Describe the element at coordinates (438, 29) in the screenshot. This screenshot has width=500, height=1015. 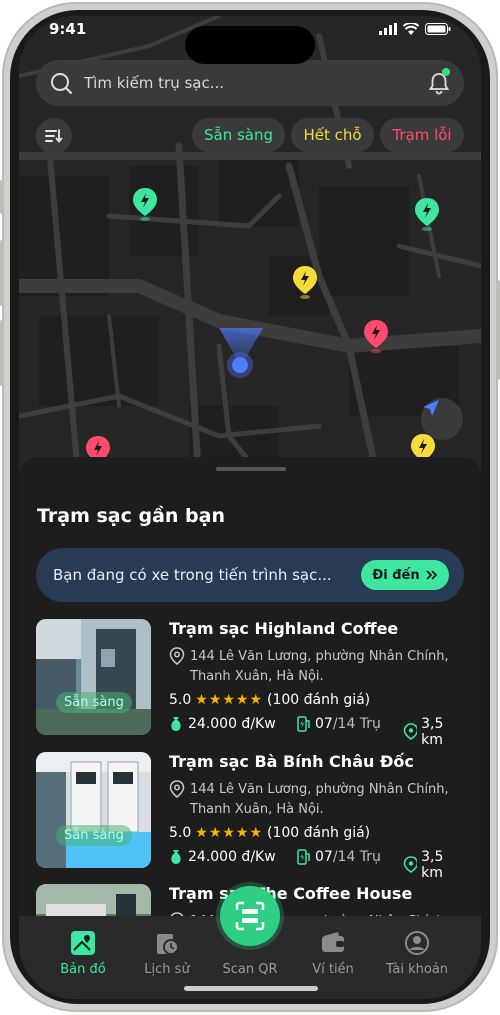
I see `battery-icon` at that location.